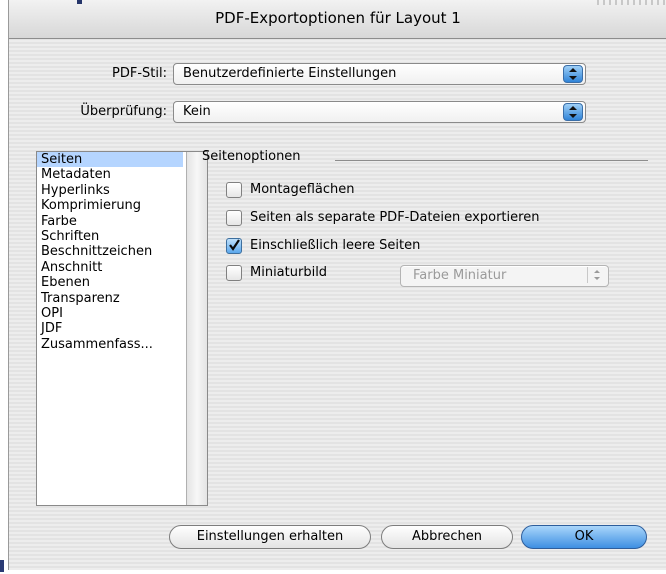 The height and width of the screenshot is (574, 666). I want to click on list-item-schriften: Schriften, so click(110, 236).